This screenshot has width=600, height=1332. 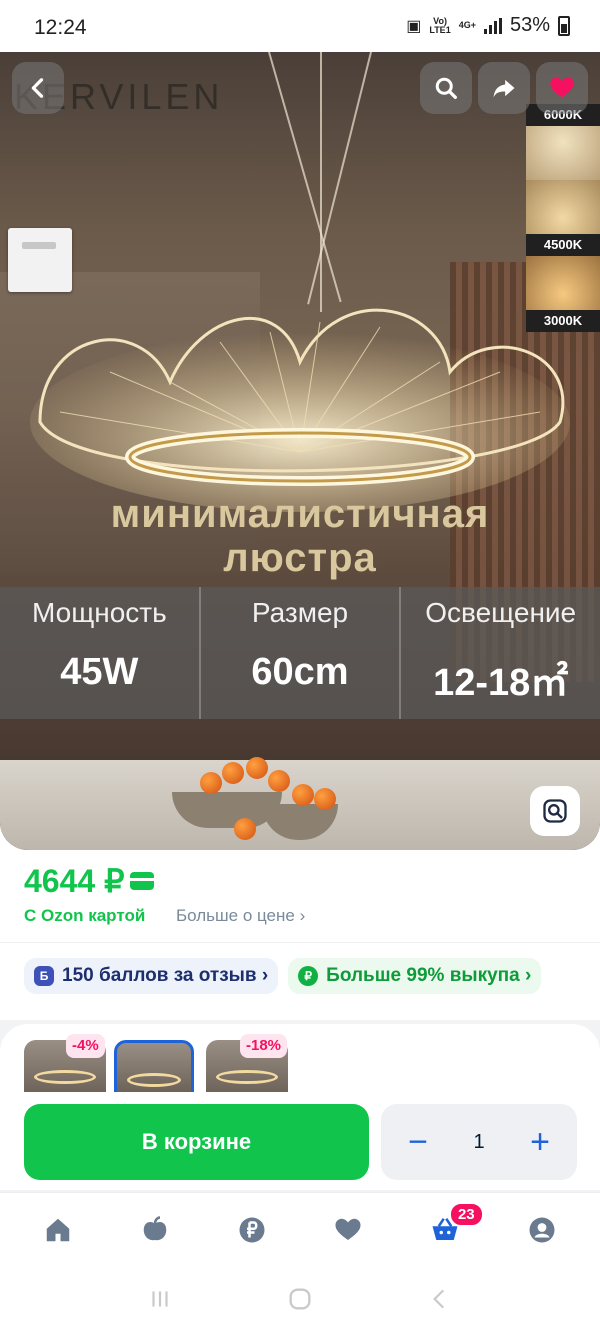 I want to click on signal-icon, so click(x=492, y=25).